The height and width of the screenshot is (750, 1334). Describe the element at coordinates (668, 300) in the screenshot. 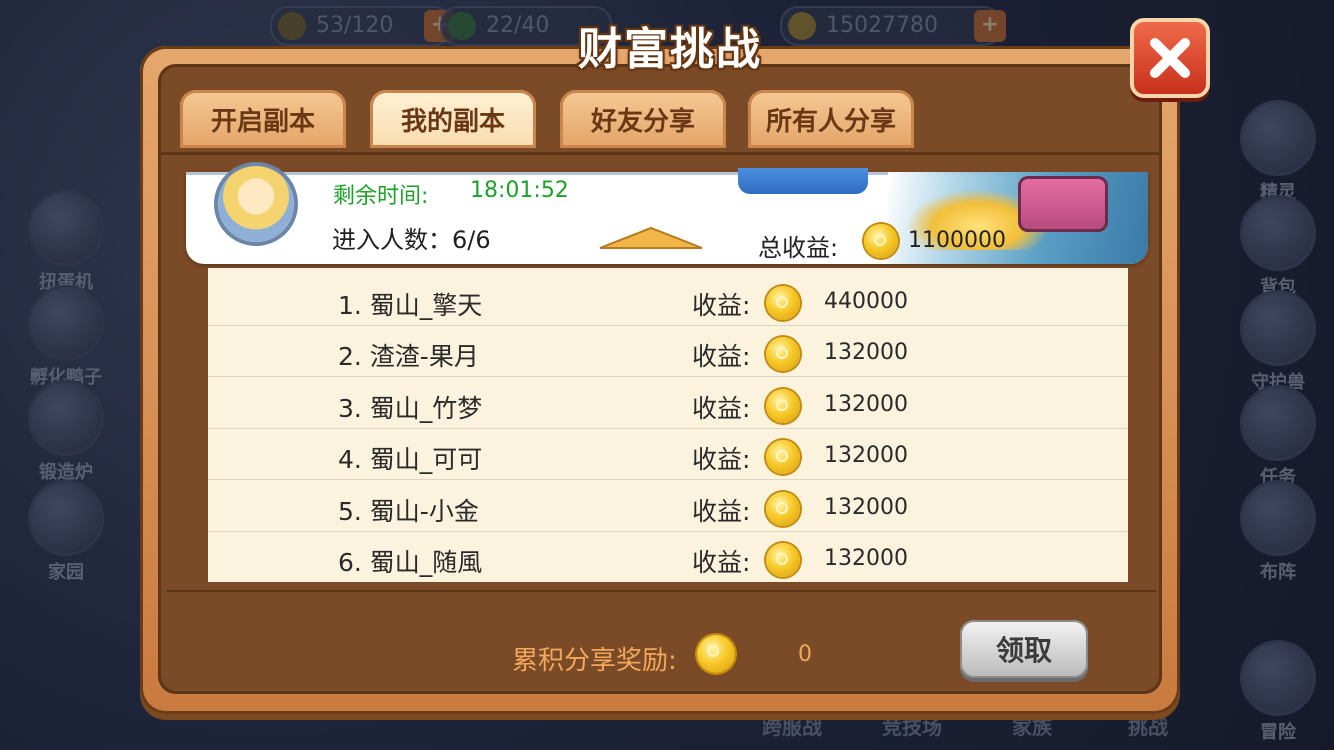

I see `list-item: 1. 蜀山_擎天 收益: 440000` at that location.